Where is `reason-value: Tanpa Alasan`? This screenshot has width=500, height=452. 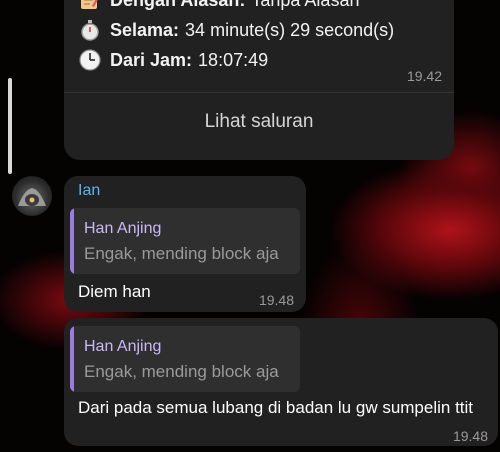
reason-value: Tanpa Alasan is located at coordinates (305, 5).